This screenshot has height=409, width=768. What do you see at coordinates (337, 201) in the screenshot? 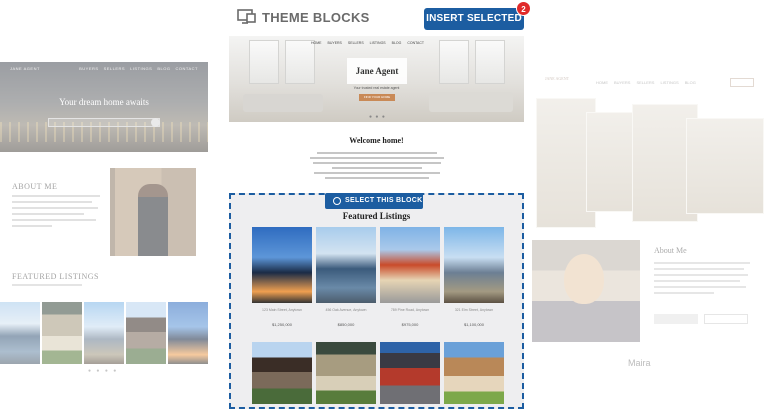
I see `check-circle-icon` at bounding box center [337, 201].